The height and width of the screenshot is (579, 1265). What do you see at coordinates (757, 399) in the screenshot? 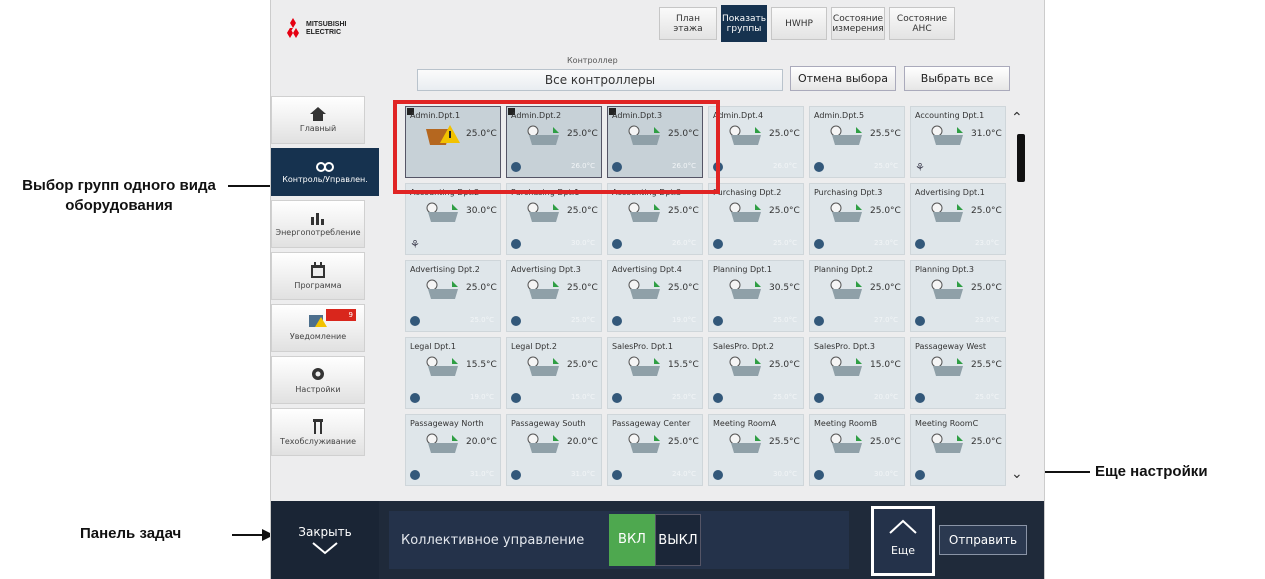
I see `group-status-row: 25.0°C` at bounding box center [757, 399].